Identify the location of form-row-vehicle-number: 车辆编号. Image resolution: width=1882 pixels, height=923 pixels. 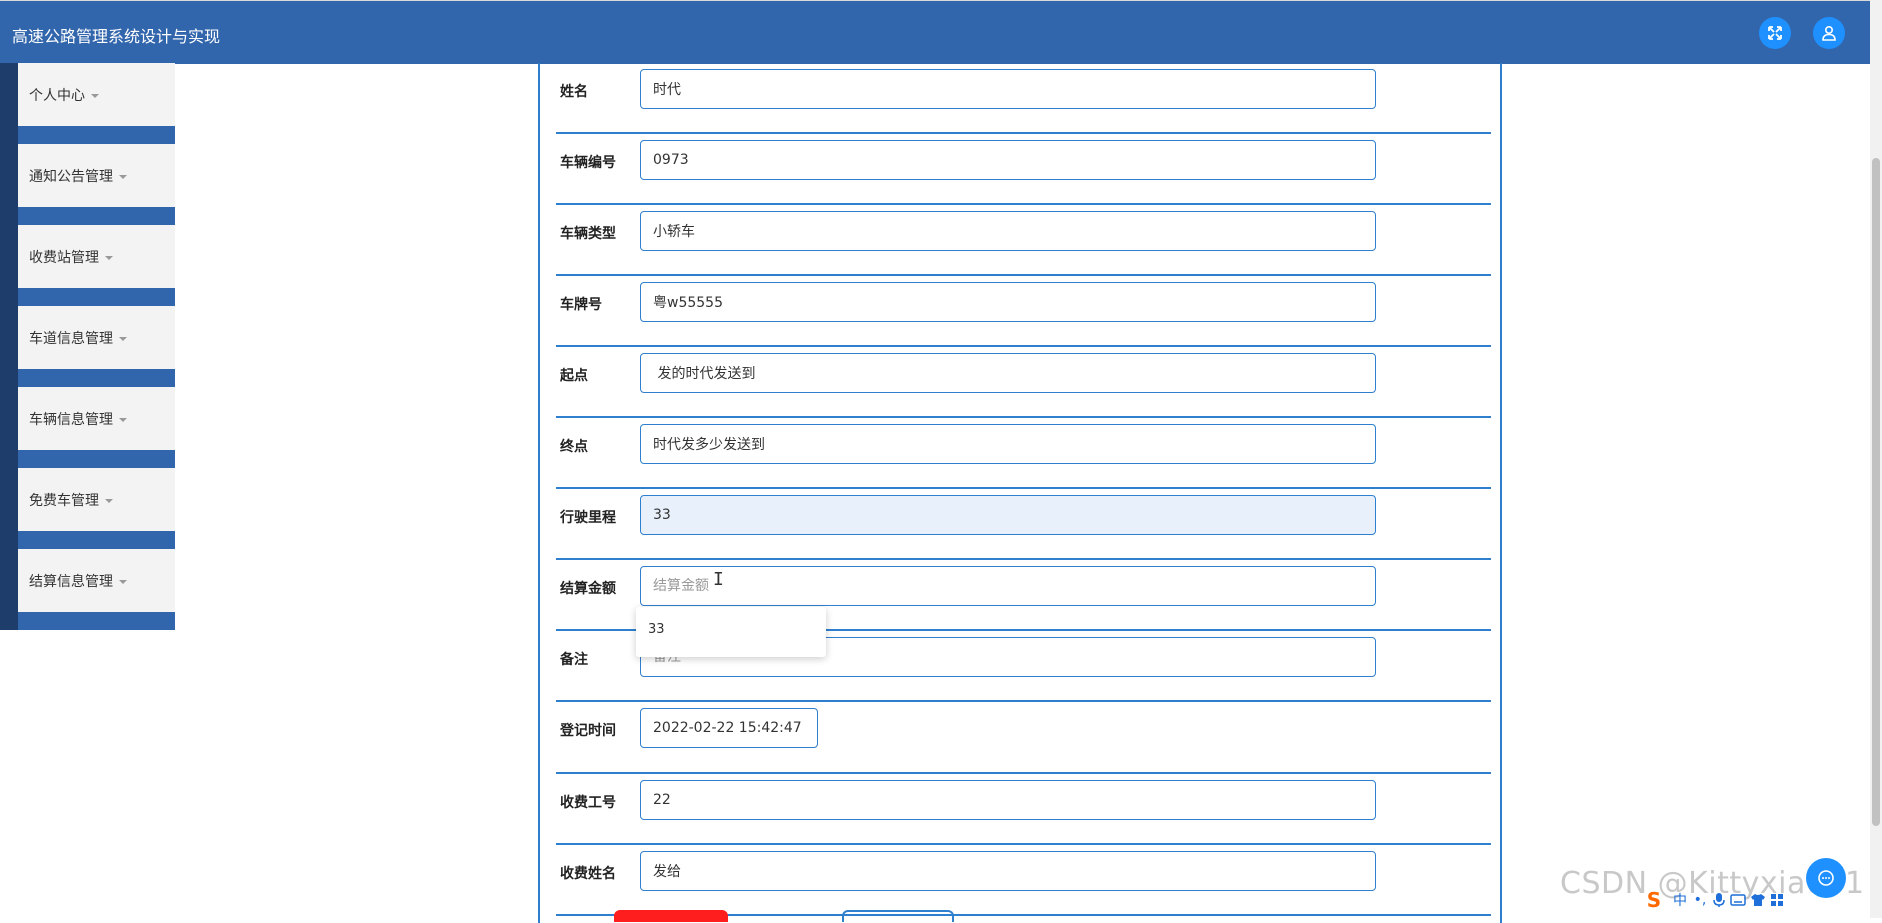
(1023, 169).